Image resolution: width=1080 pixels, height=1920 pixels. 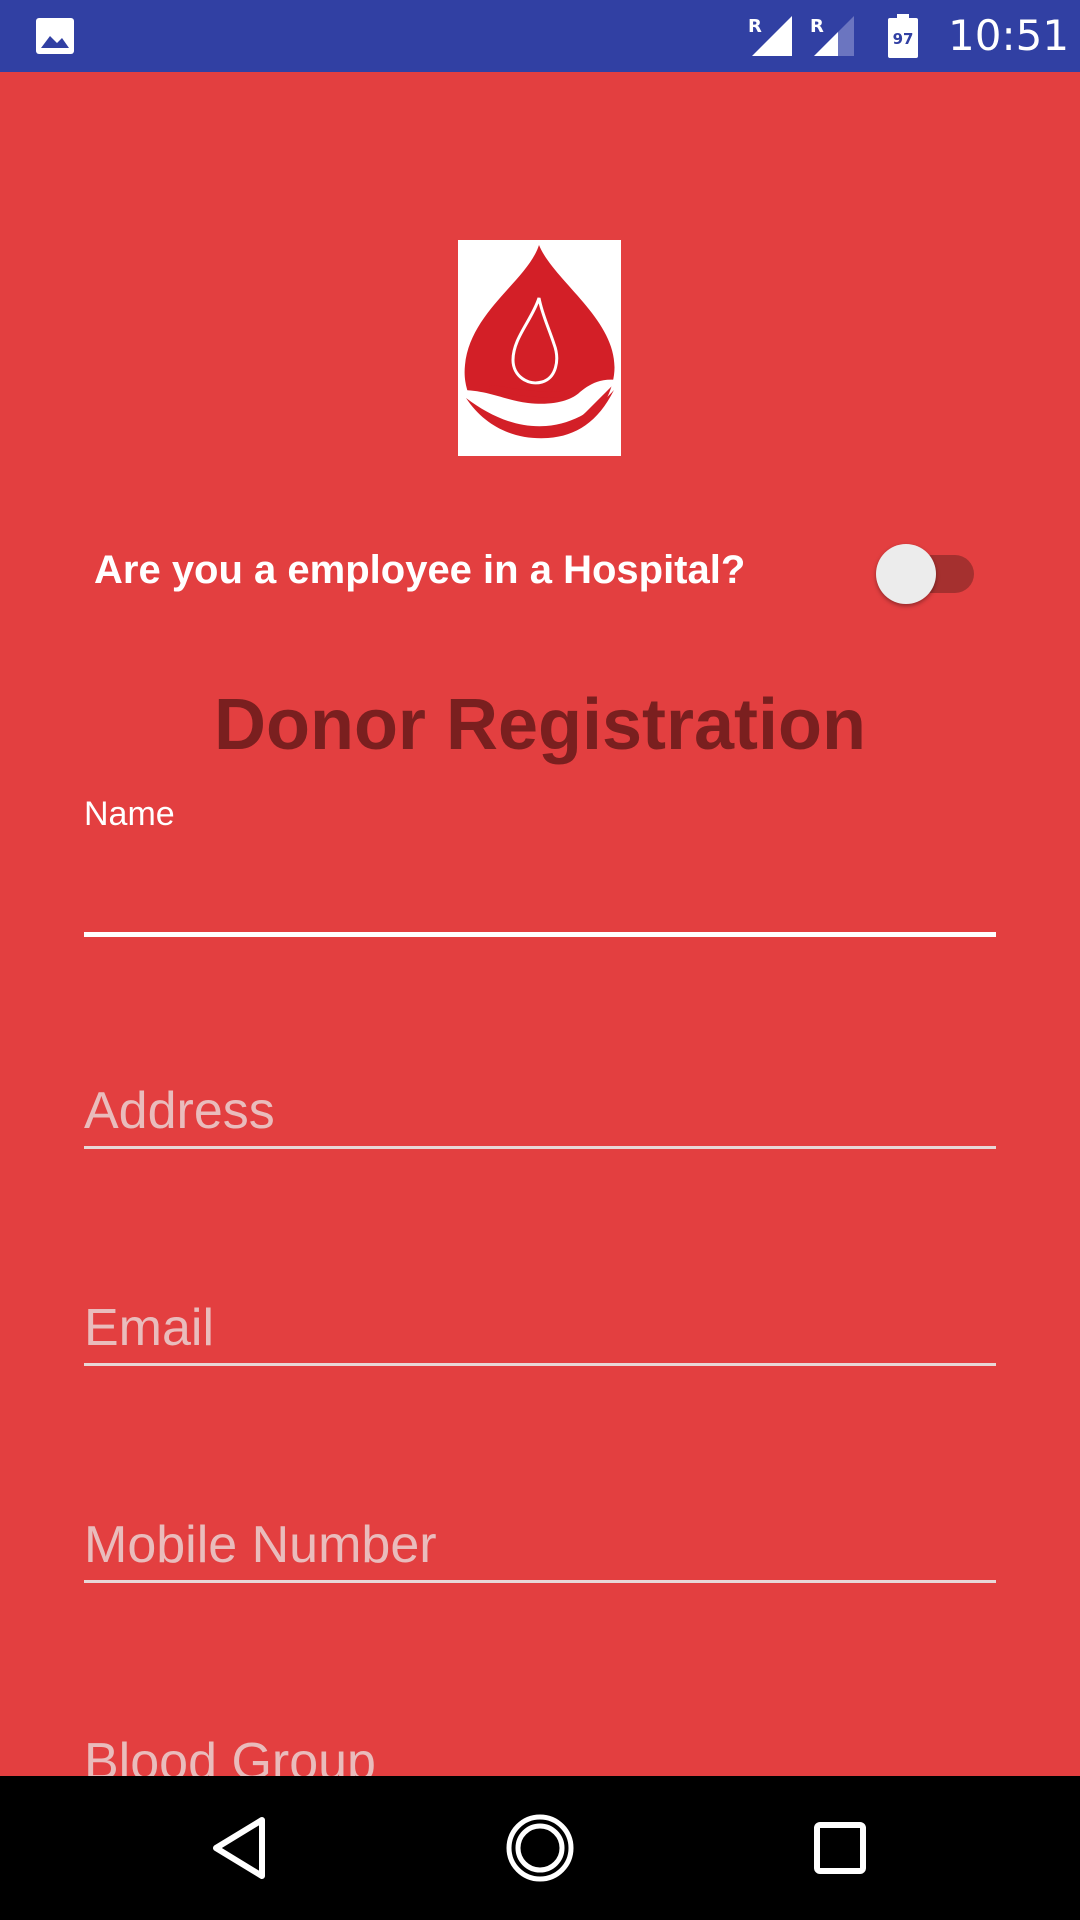 What do you see at coordinates (903, 39) in the screenshot?
I see `battery-level: 97` at bounding box center [903, 39].